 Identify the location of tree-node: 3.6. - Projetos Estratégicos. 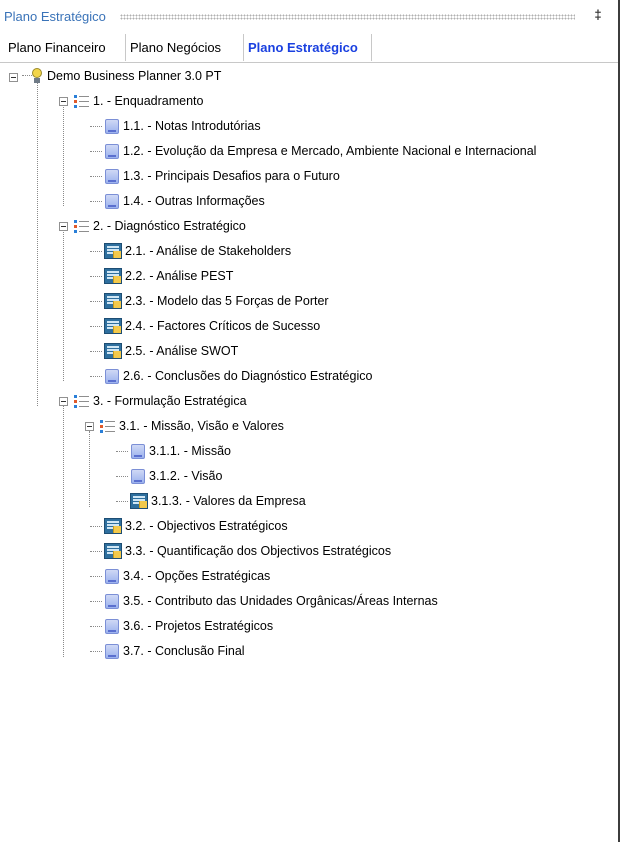
(188, 626).